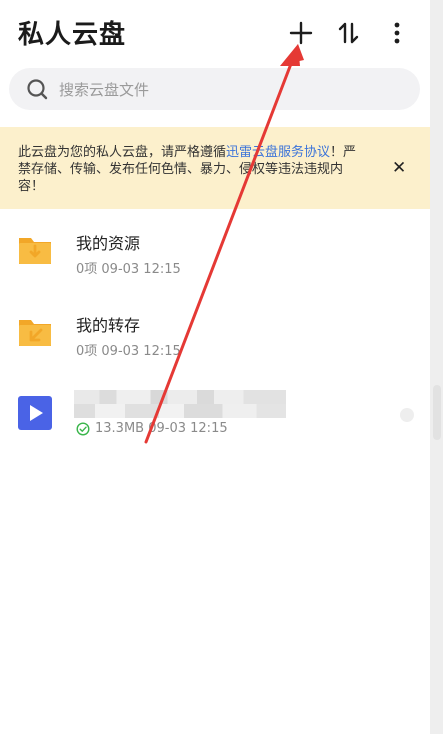 The width and height of the screenshot is (443, 734). Describe the element at coordinates (104, 90) in the screenshot. I see `search-placeholder: 搜索云盘文件` at that location.